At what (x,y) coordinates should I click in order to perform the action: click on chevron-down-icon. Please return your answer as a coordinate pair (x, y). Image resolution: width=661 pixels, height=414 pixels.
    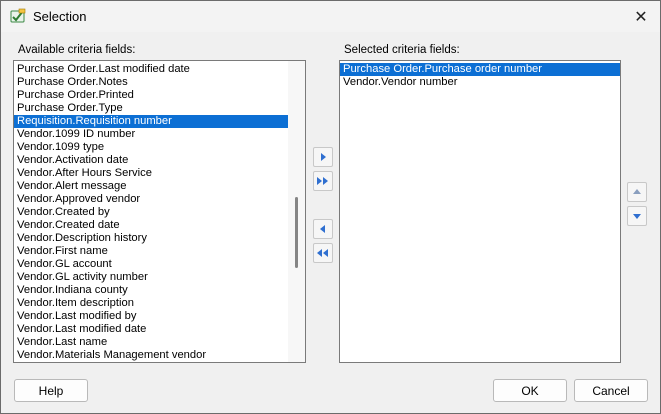
    Looking at the image, I should click on (637, 216).